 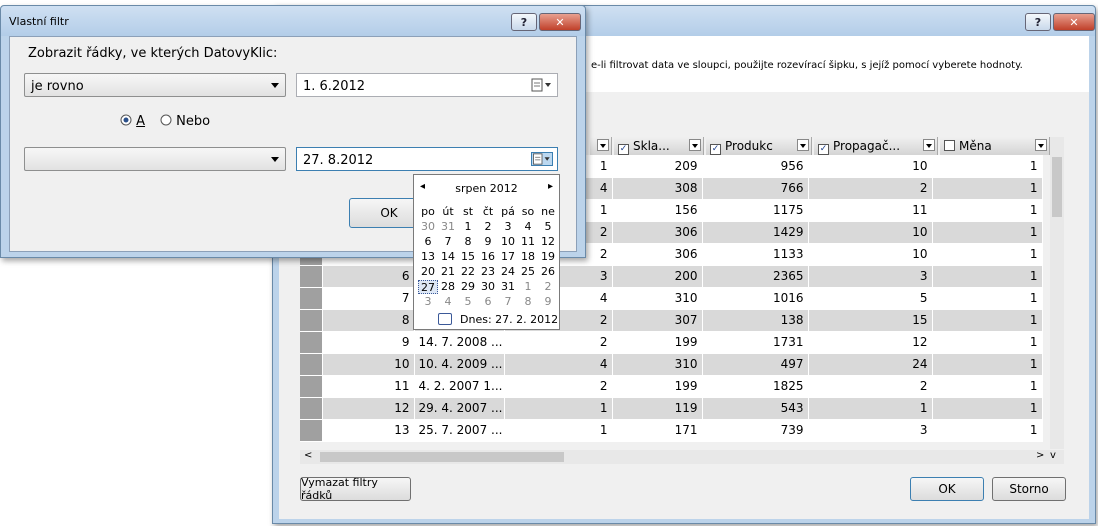 I want to click on next-month-icon: ▸, so click(x=550, y=186).